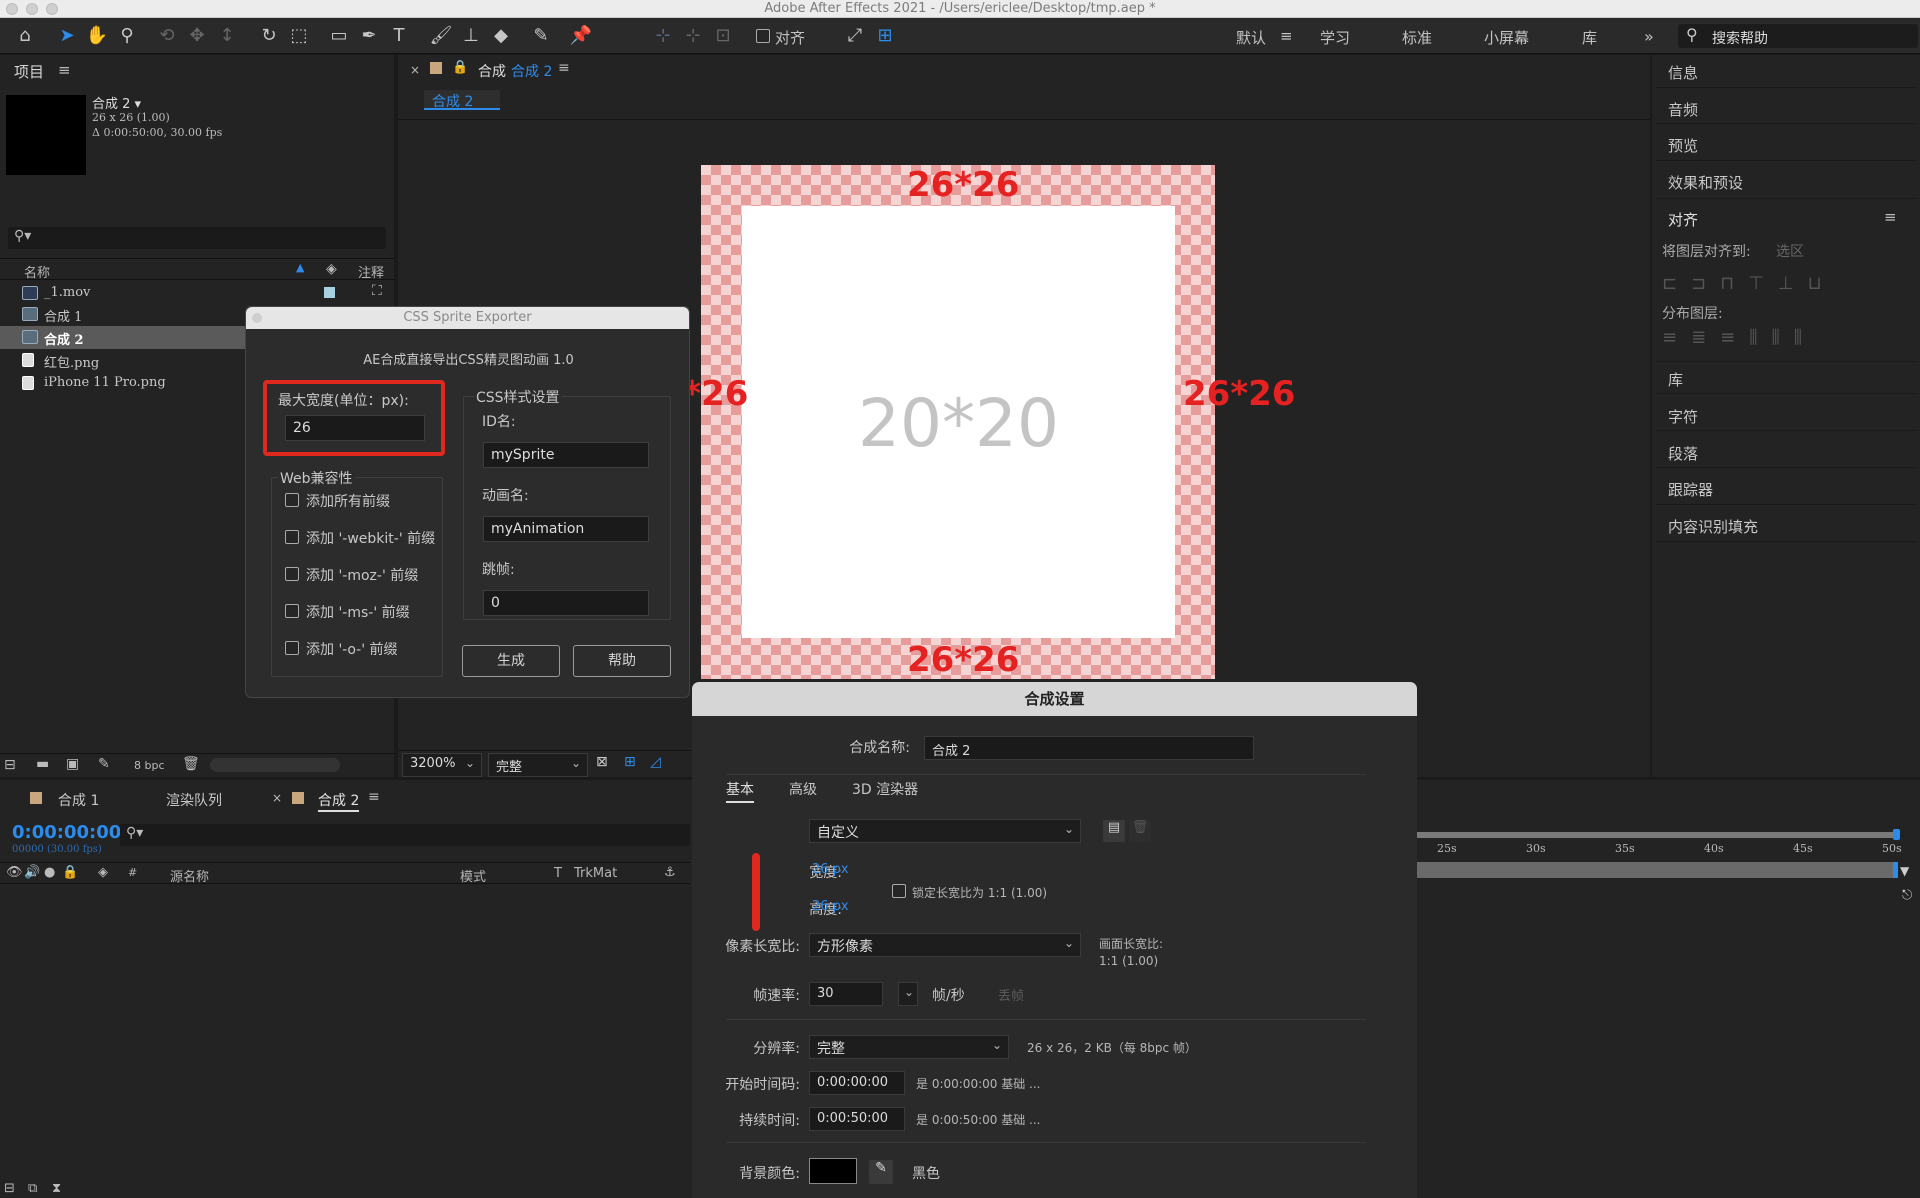  I want to click on pan-behind-tool-icon: ⬚, so click(299, 36).